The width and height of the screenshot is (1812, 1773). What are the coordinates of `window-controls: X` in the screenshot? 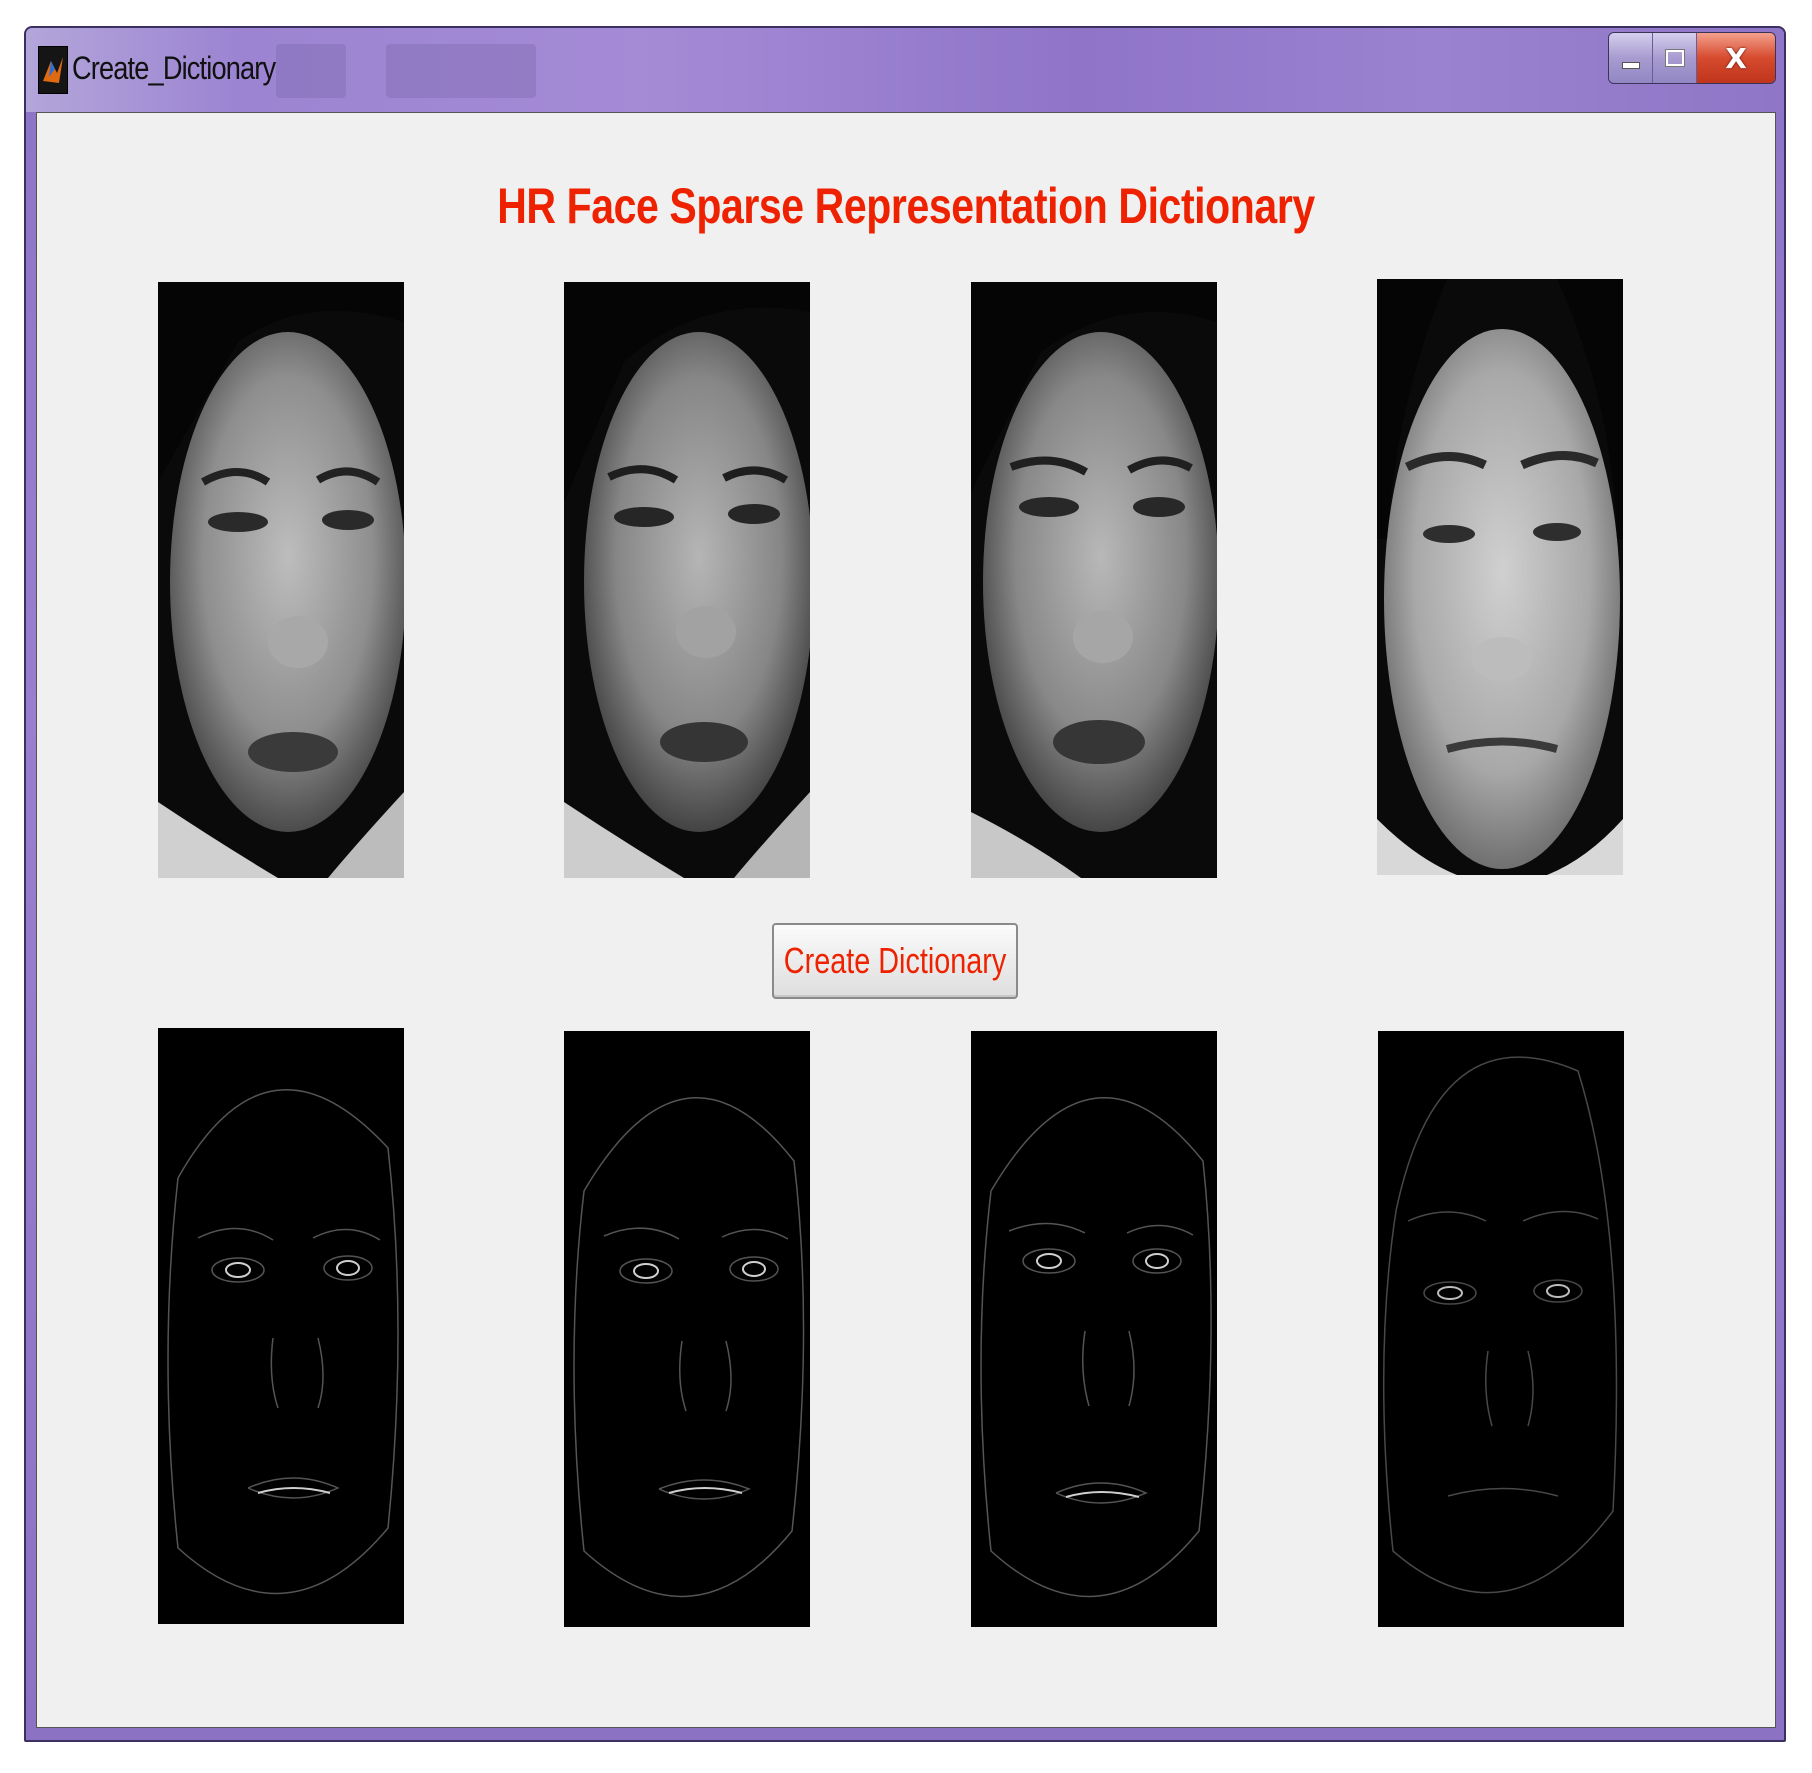 It's located at (1692, 58).